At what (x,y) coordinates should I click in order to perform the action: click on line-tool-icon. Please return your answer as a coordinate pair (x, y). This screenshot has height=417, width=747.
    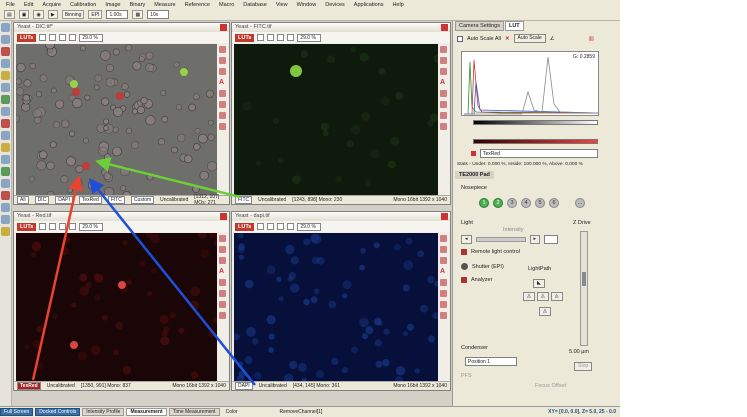
    Looking at the image, I should click on (5, 63).